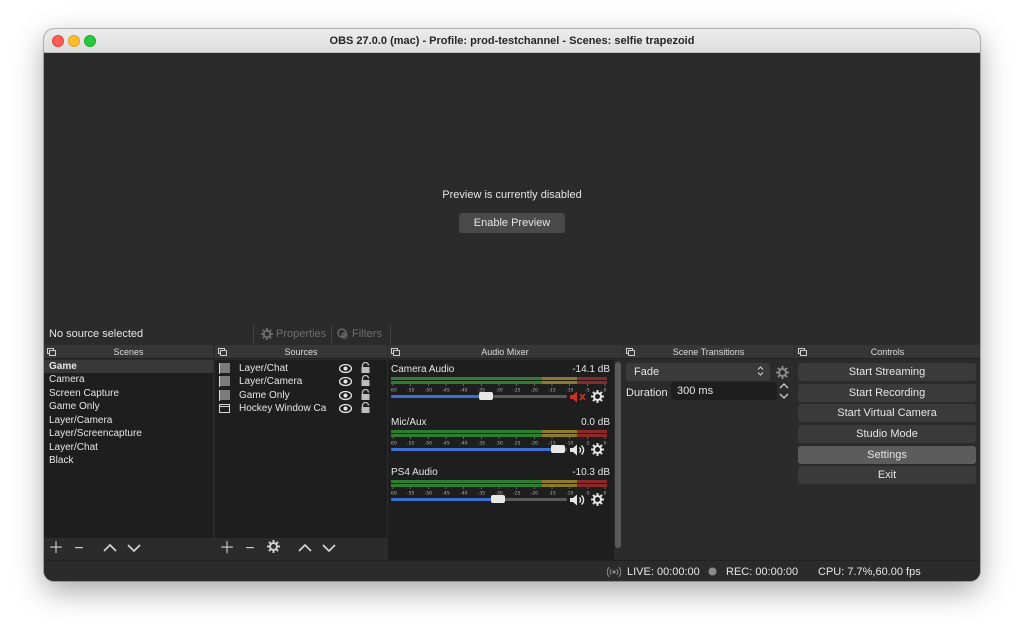 The image size is (1024, 640). What do you see at coordinates (134, 549) in the screenshot?
I see `move-scene-down-button` at bounding box center [134, 549].